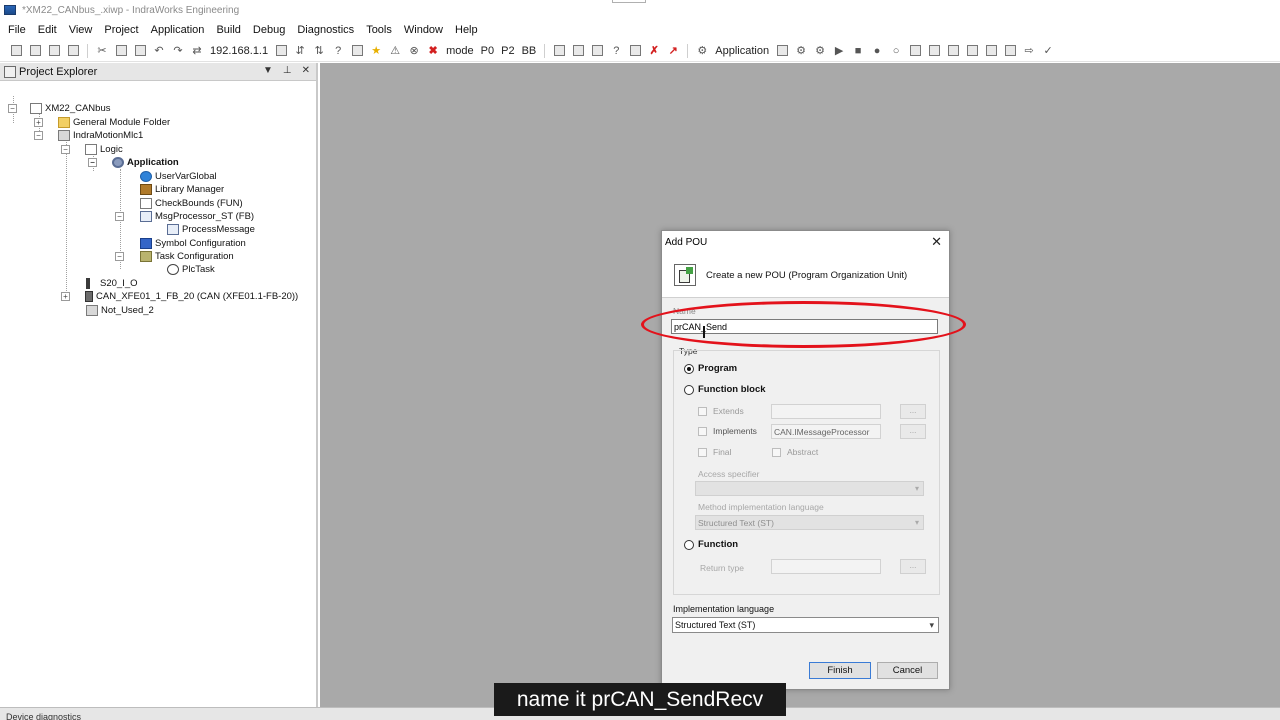 The image size is (1280, 720). Describe the element at coordinates (907, 670) in the screenshot. I see `cancel-button: Cancel` at that location.